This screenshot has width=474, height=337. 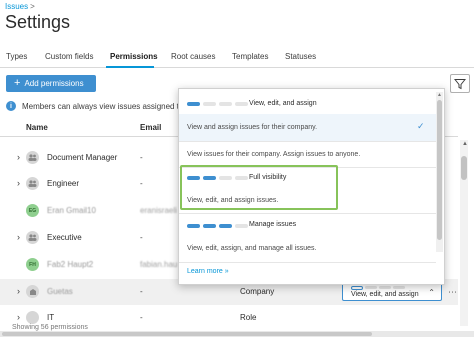 What do you see at coordinates (70, 264) in the screenshot?
I see `row-name: Fab2 Haupt2` at bounding box center [70, 264].